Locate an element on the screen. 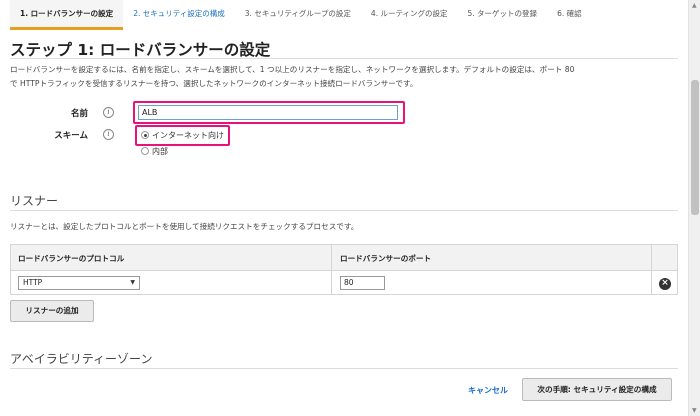 Image resolution: width=700 pixels, height=416 pixels. column-protocol: ロードバランサーのプロトコル is located at coordinates (71, 258).